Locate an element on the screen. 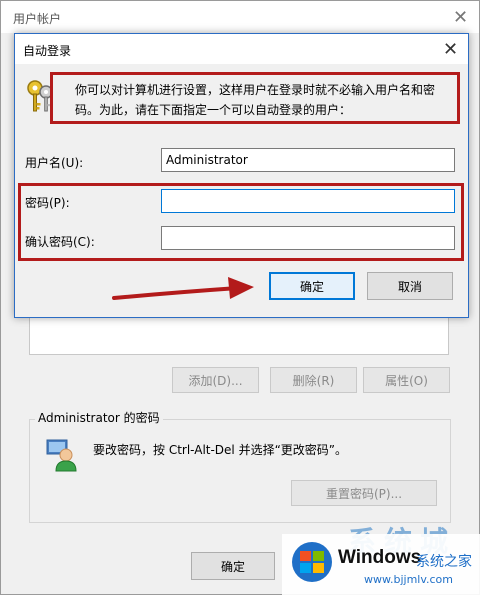  remove-user-button: 删除(R) is located at coordinates (313, 380).